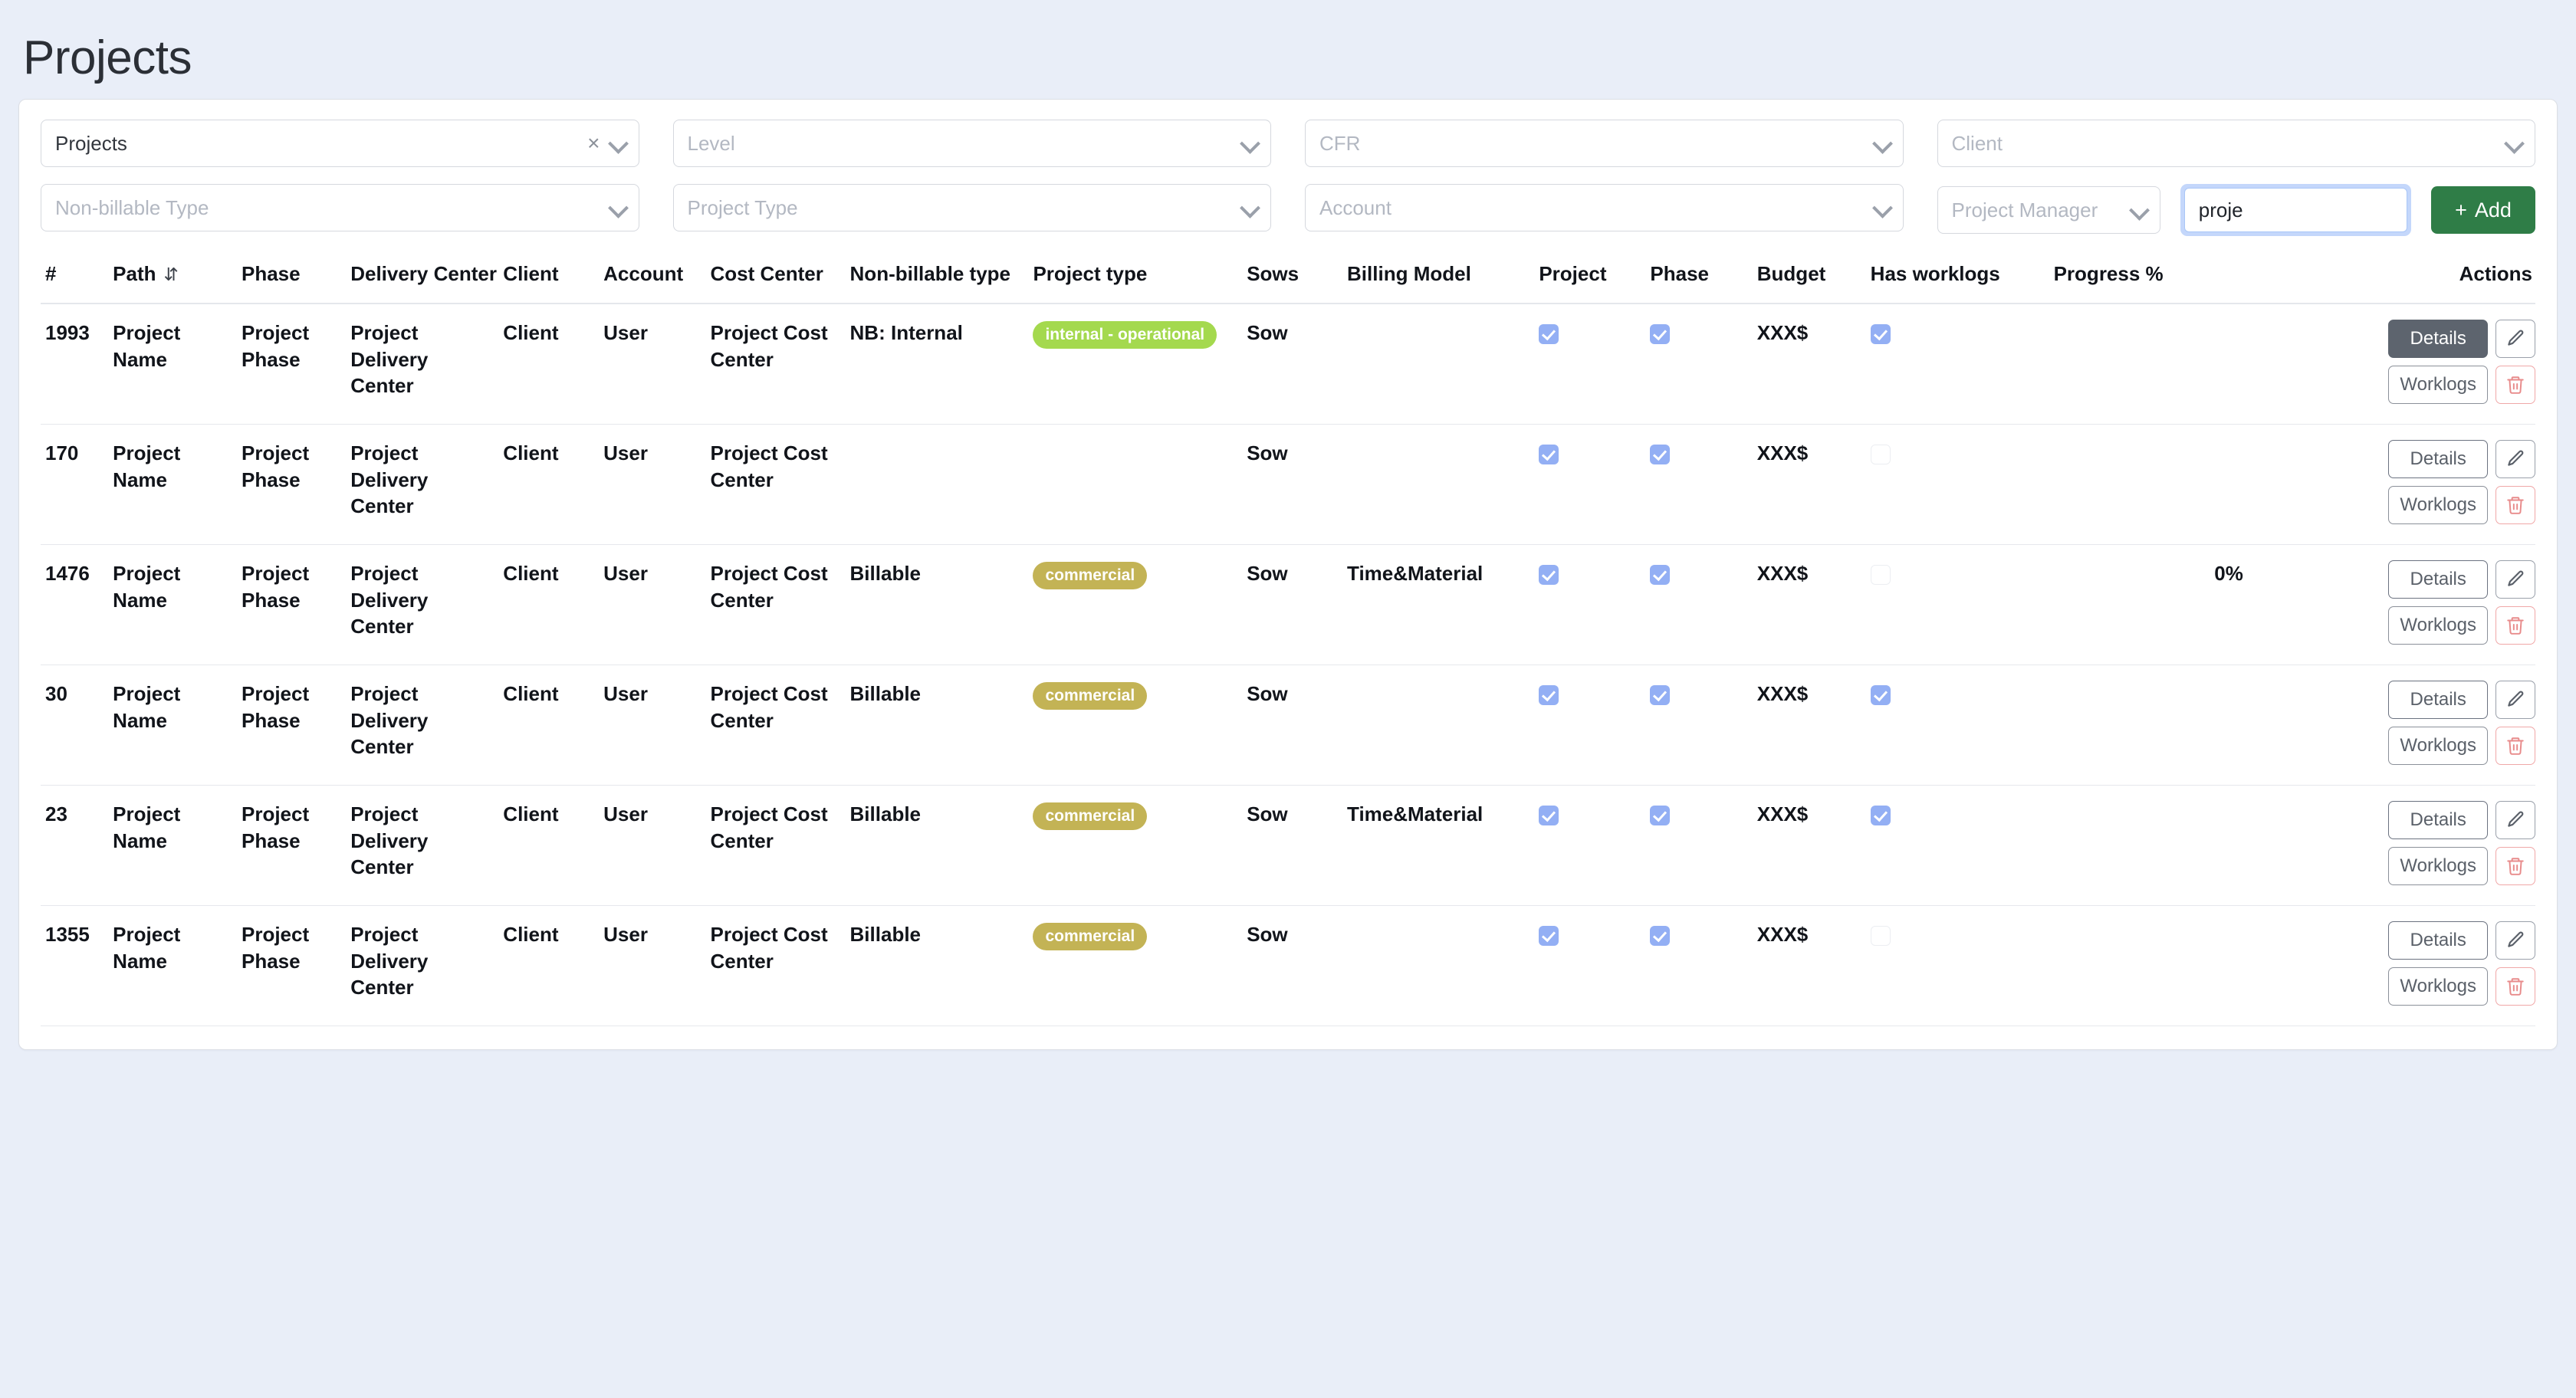  Describe the element at coordinates (549, 605) in the screenshot. I see `cell-client: Client` at that location.